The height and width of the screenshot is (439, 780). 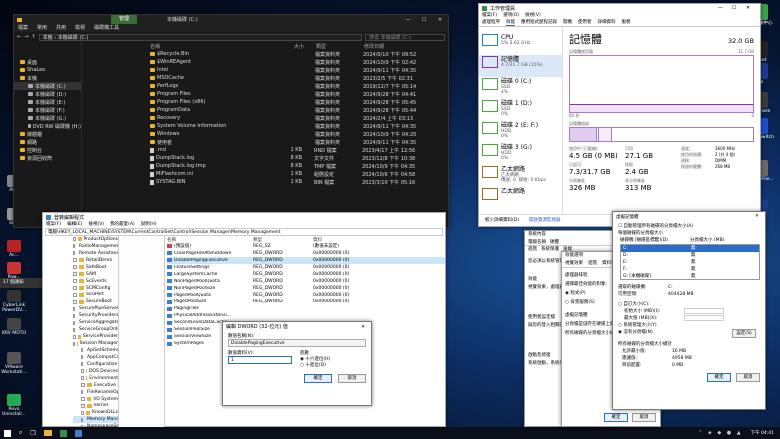 I want to click on nav-item: 本機磁碟 (G:), so click(x=47, y=118).